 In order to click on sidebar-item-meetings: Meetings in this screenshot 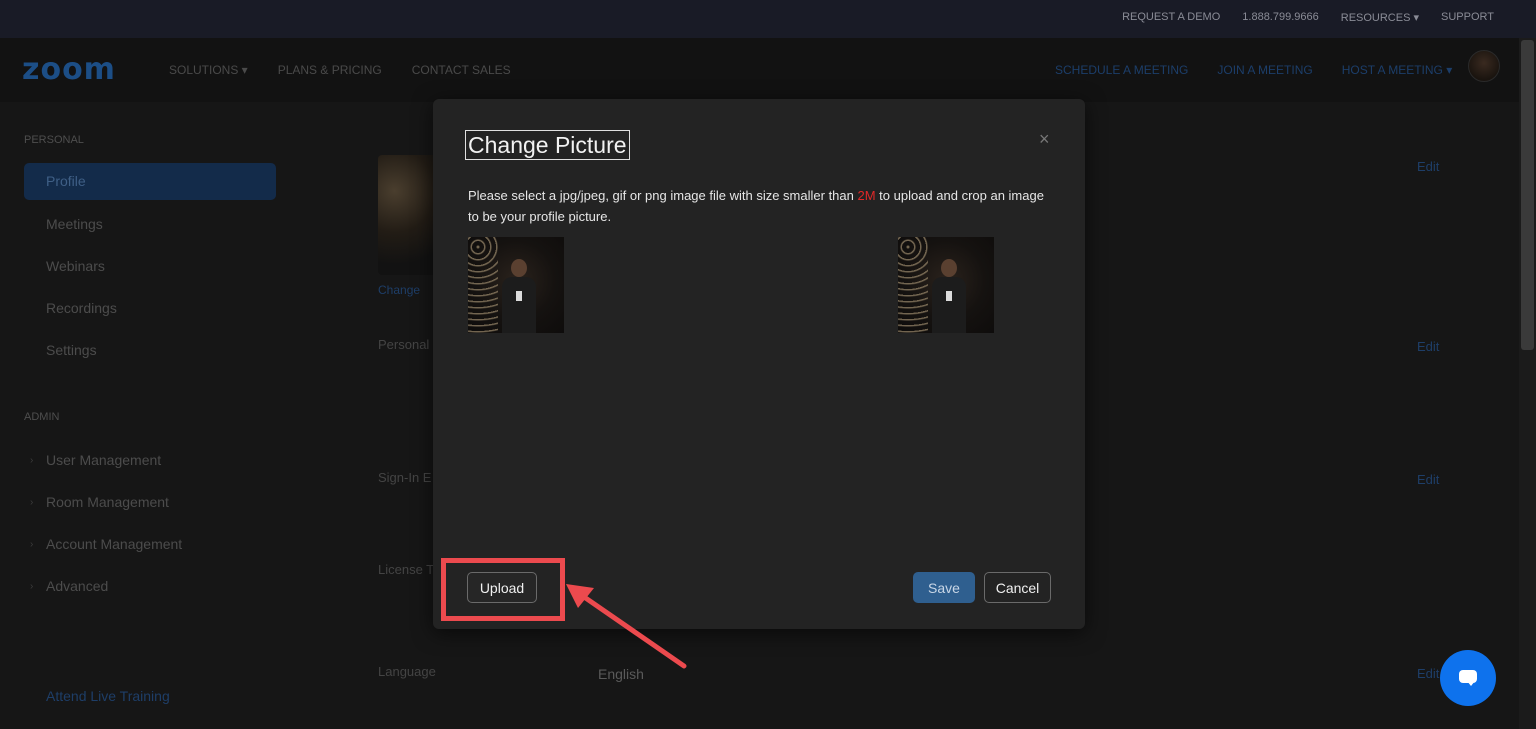, I will do `click(74, 224)`.